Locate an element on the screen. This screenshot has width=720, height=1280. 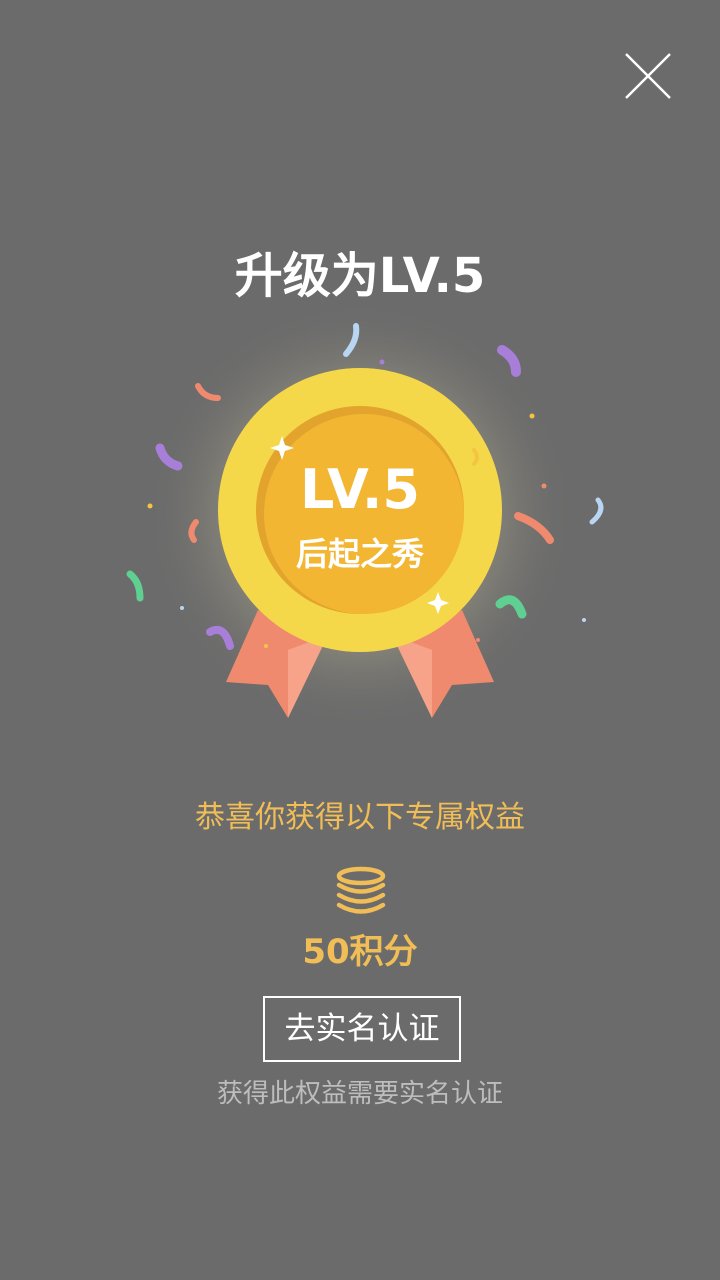
real-name-verify-button: 去实名认证 is located at coordinates (362, 1029).